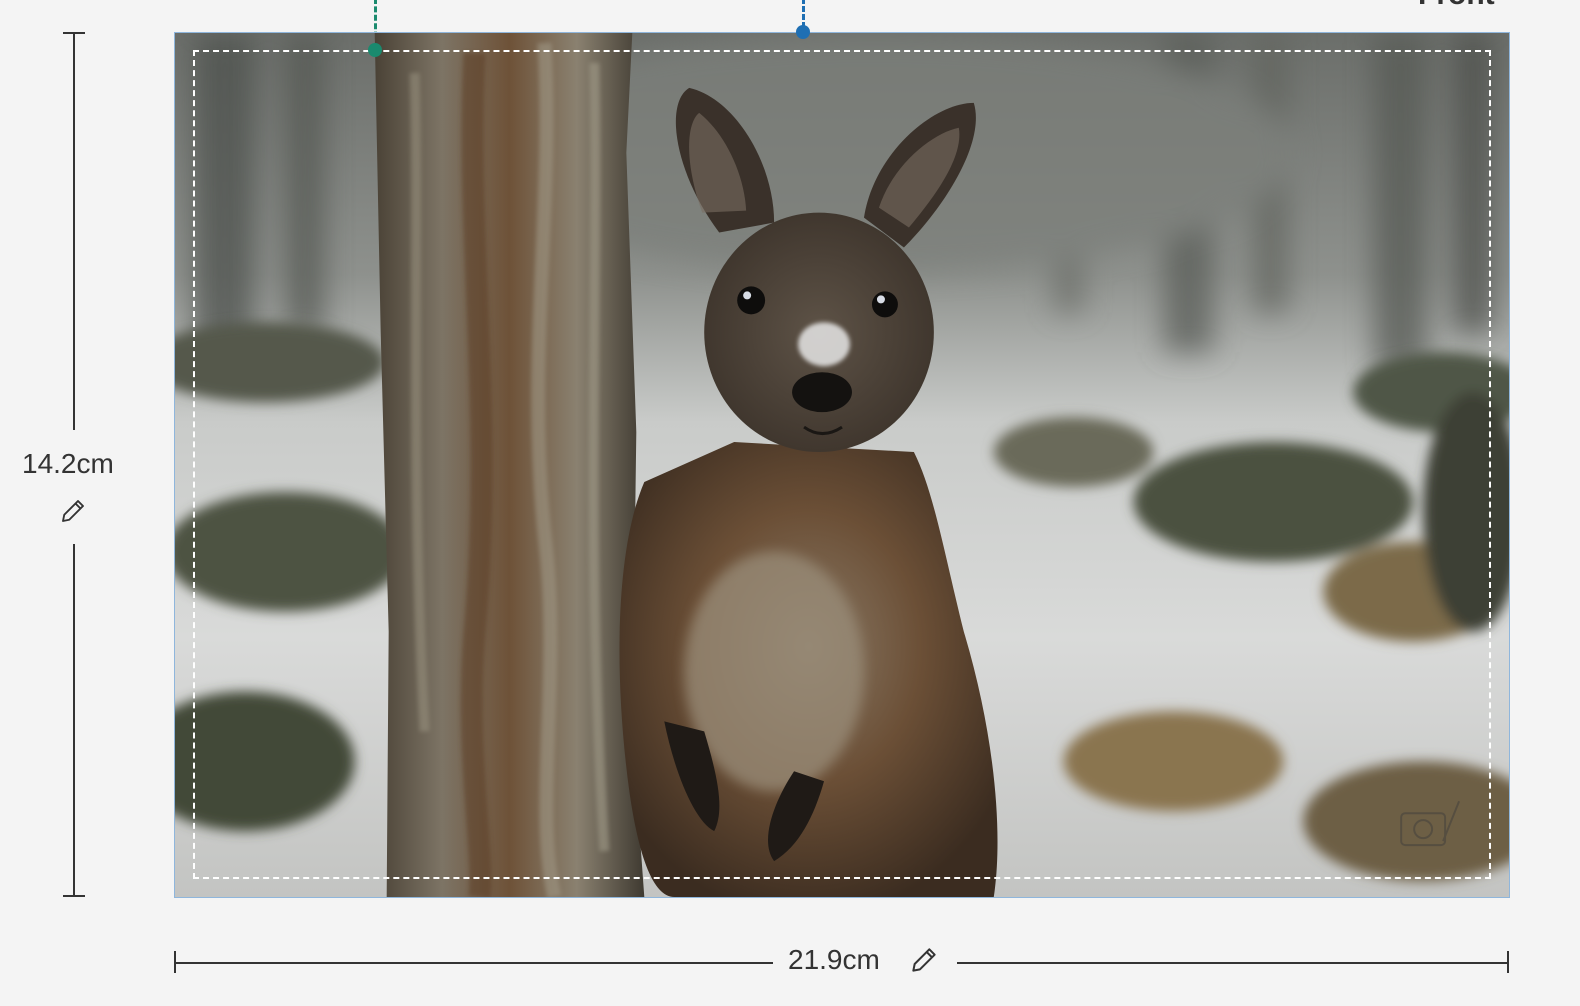 The width and height of the screenshot is (1580, 1006). I want to click on width-value: 21.9cm, so click(834, 959).